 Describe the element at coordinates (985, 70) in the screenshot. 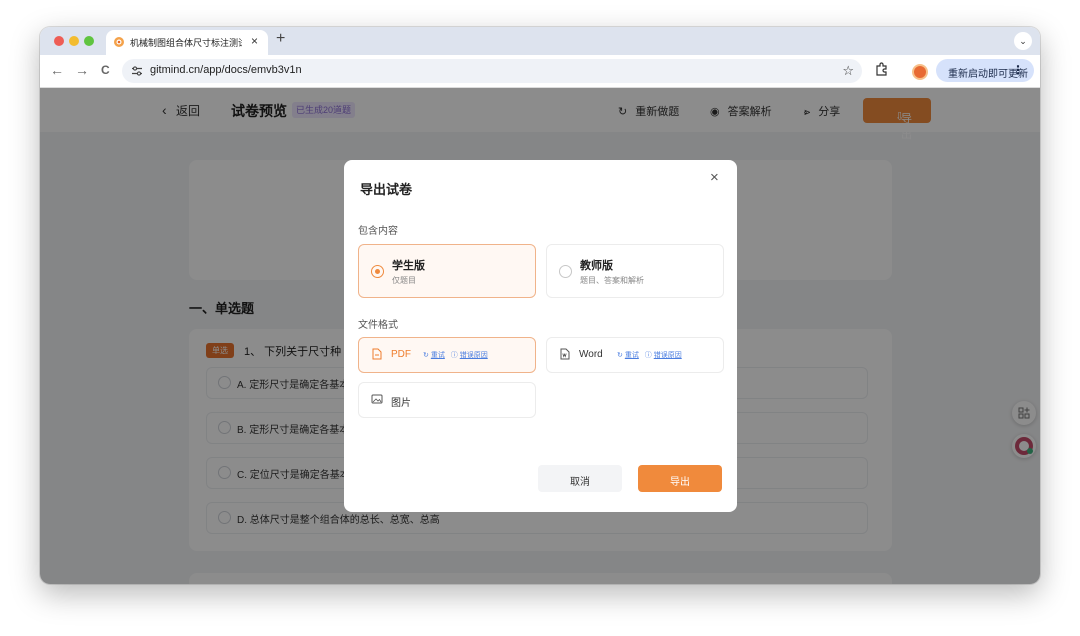

I see `relaunch-update-button: 重新启动即可更新 ⋮` at that location.